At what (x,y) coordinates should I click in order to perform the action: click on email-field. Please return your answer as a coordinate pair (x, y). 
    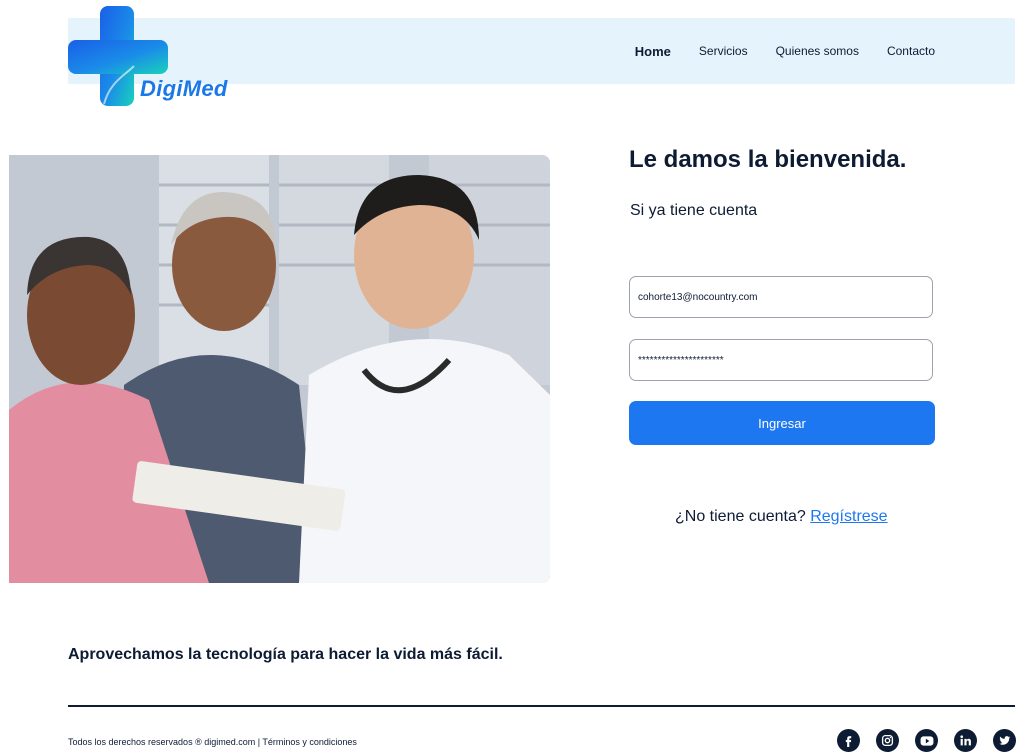
    Looking at the image, I should click on (781, 297).